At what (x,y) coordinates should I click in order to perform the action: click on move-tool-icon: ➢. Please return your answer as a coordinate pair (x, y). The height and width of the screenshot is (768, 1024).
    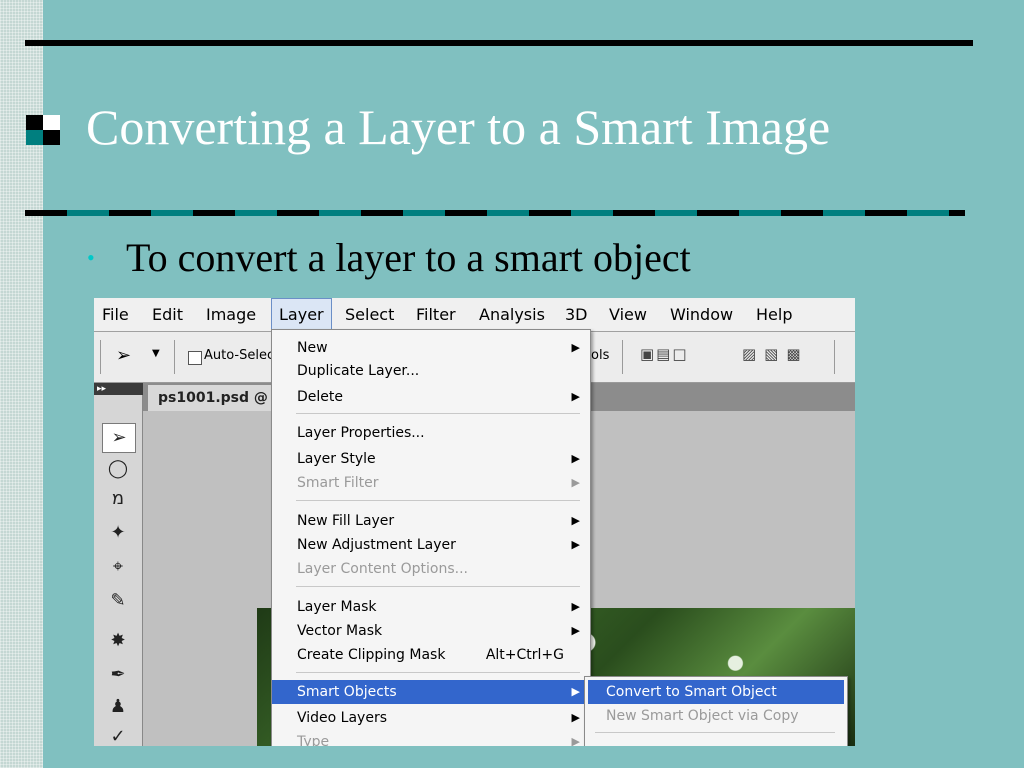
    Looking at the image, I should click on (119, 438).